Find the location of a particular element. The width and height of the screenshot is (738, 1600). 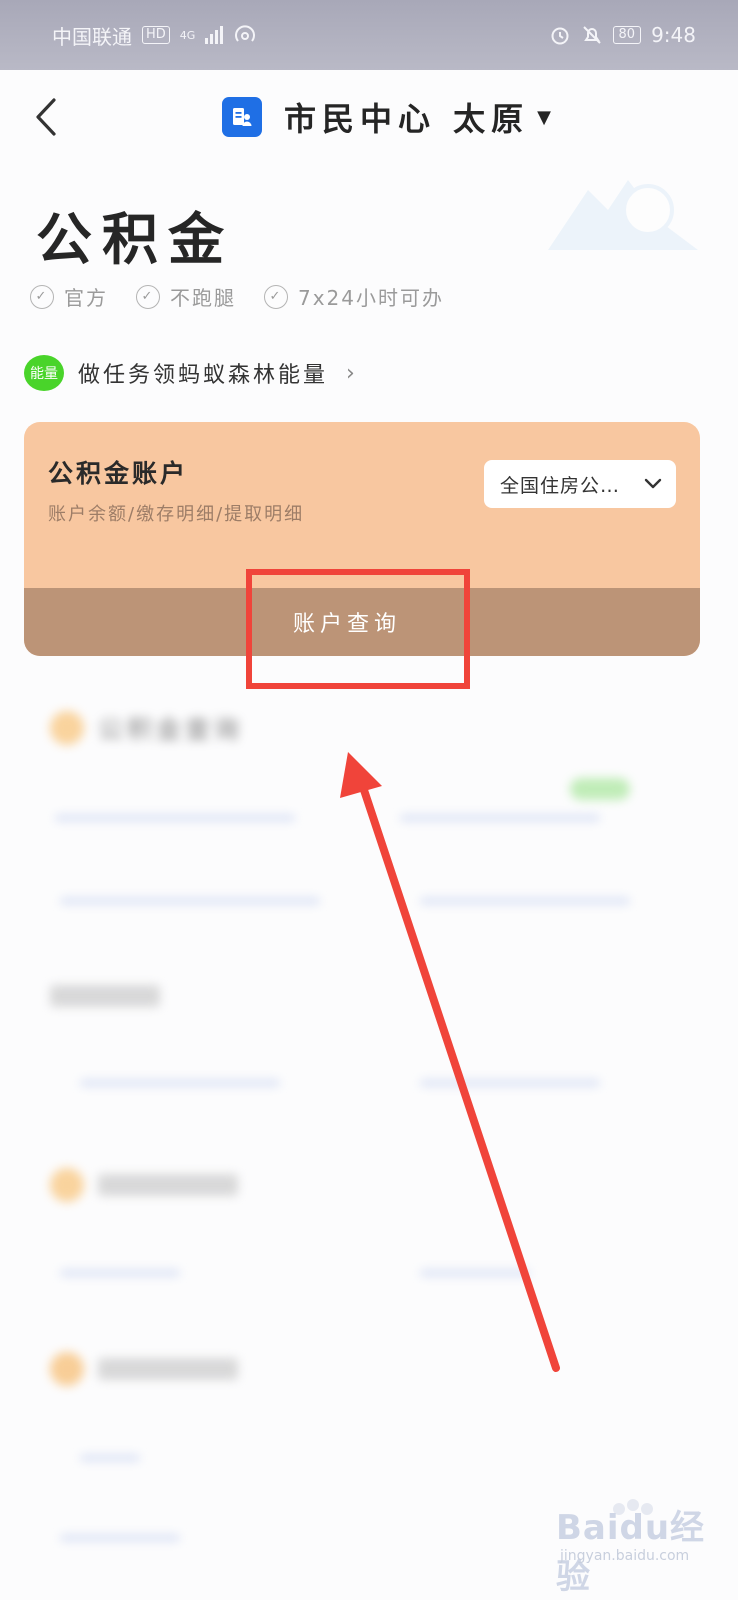

back-button is located at coordinates (48, 117).